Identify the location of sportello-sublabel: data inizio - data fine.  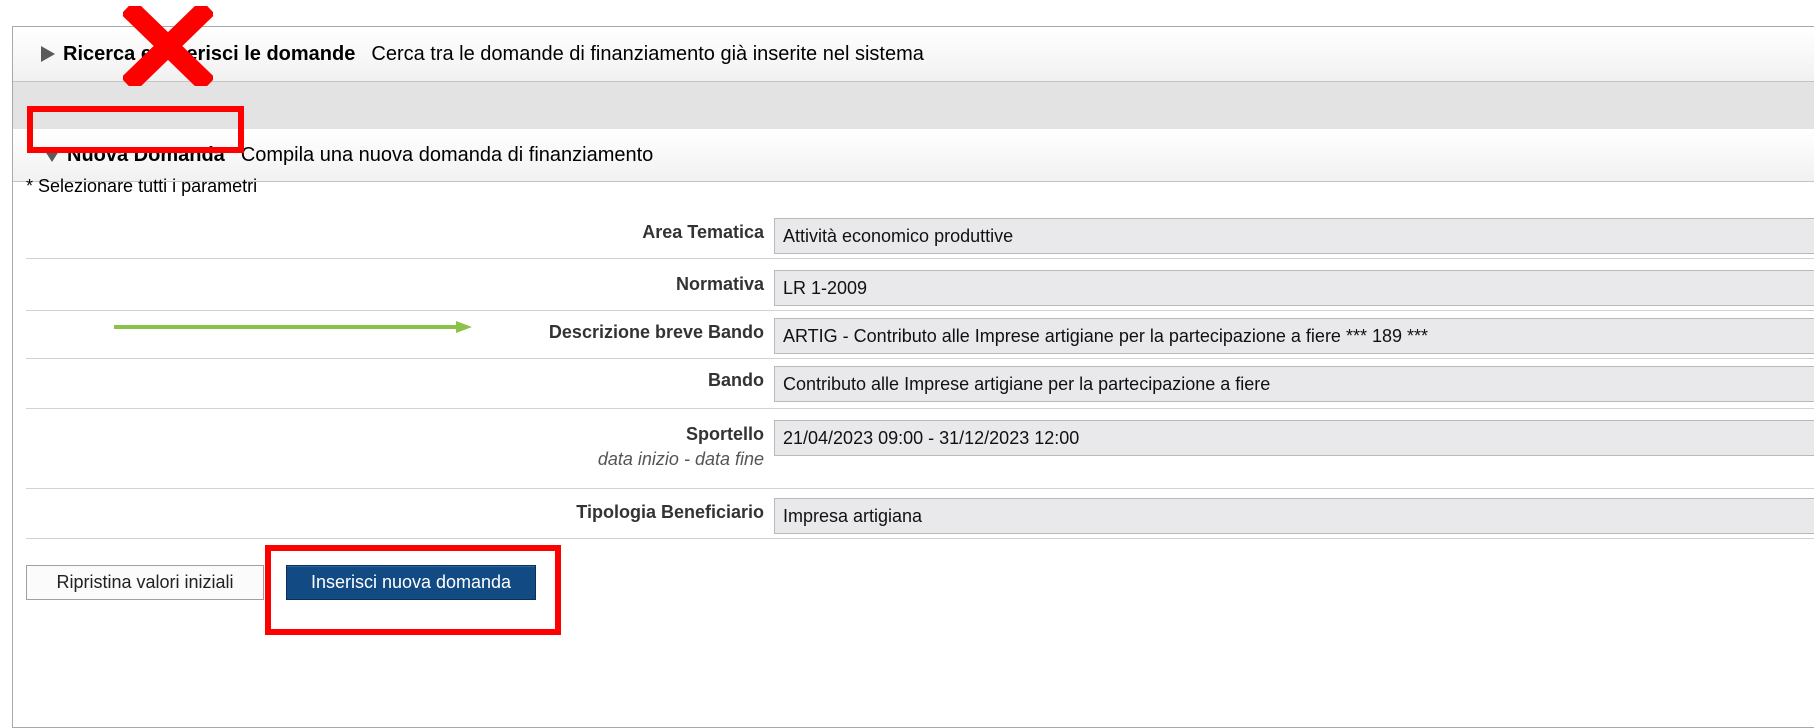
(680, 459).